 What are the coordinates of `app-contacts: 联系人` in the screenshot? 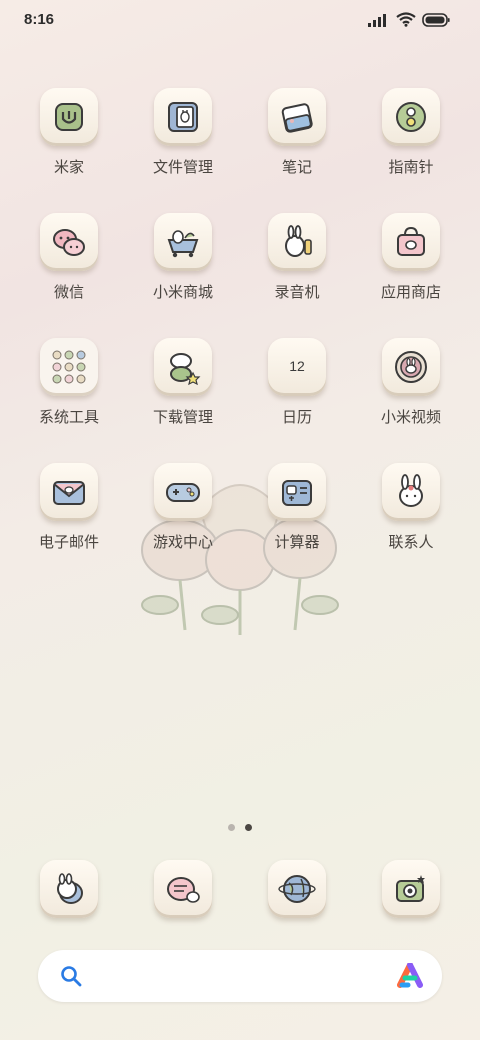 It's located at (411, 507).